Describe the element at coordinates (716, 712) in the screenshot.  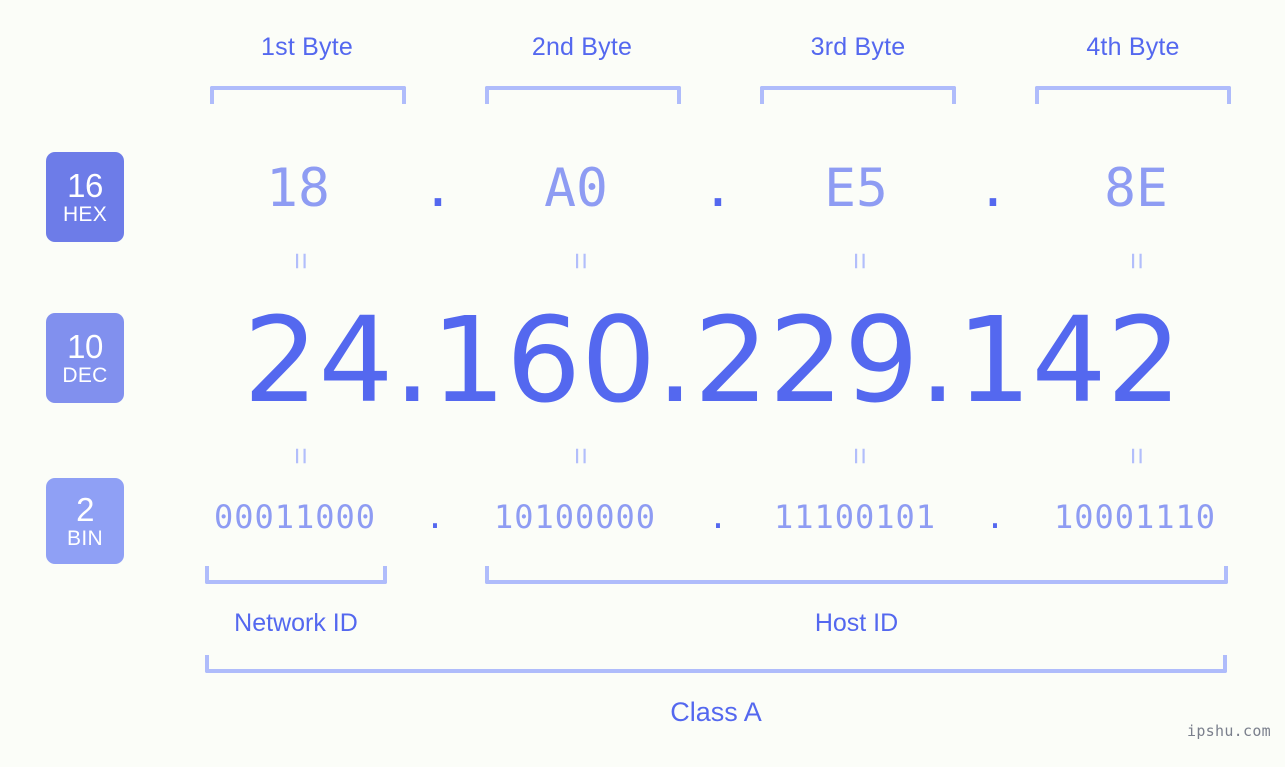
I see `class-label: Class A` at that location.